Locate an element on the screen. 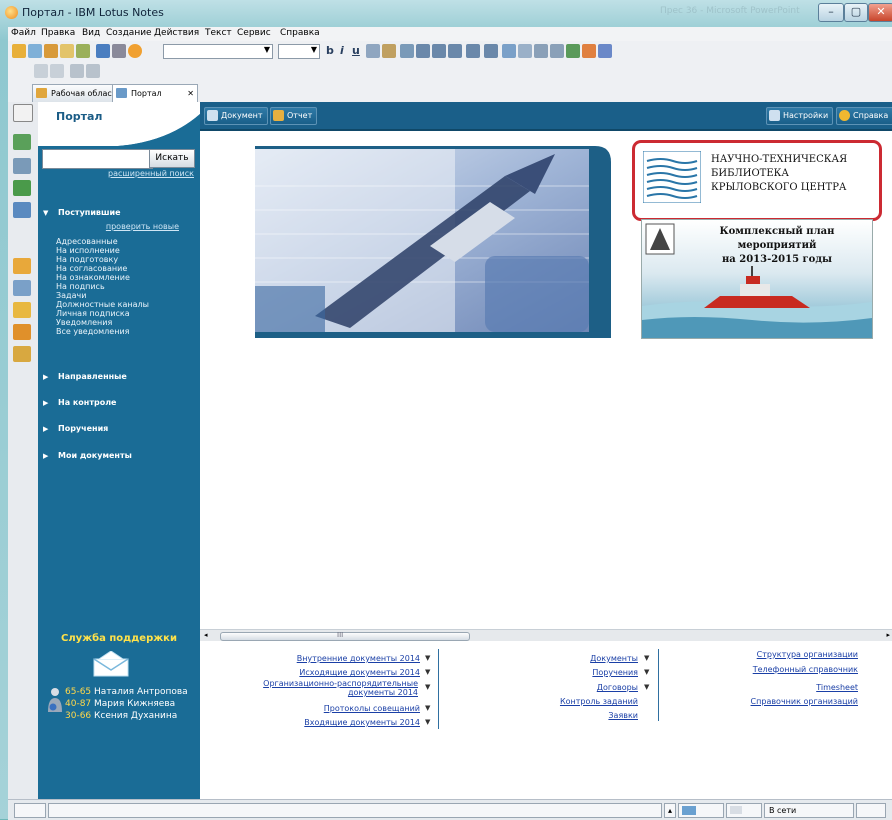 Image resolution: width=892 pixels, height=820 pixels. replicator-icon is located at coordinates (22, 210).